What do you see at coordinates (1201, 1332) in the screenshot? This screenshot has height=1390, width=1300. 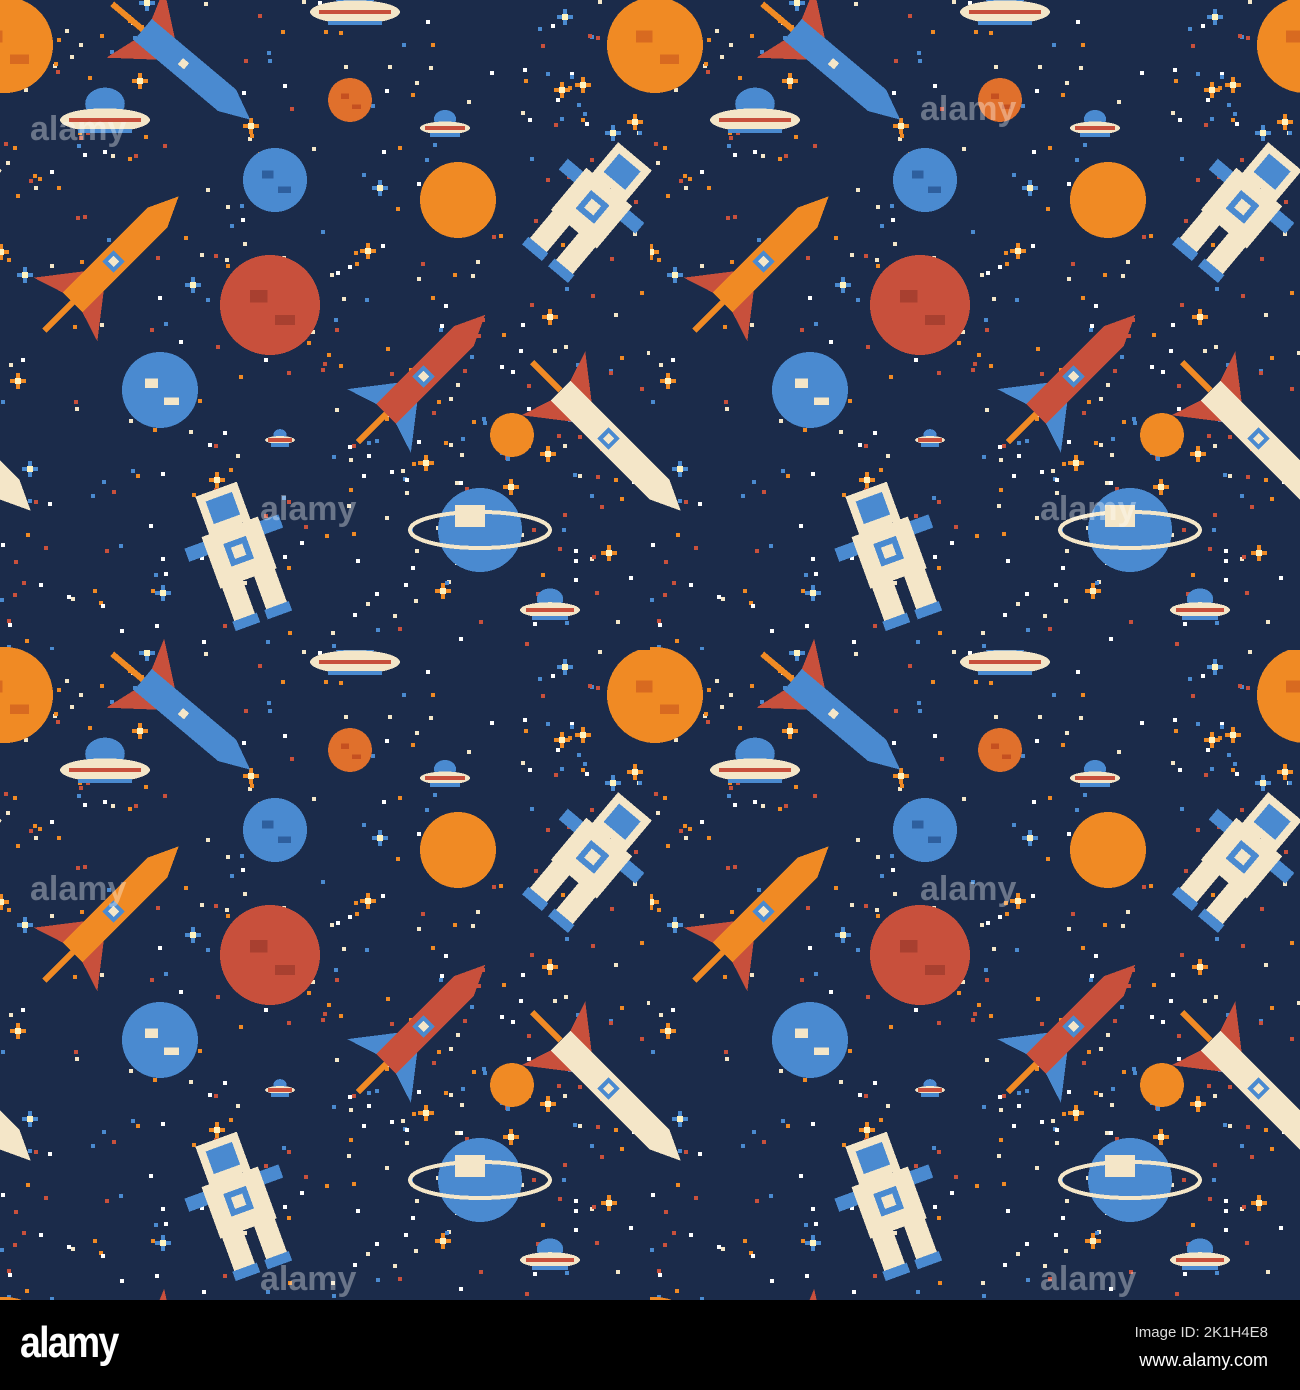 I see `image-id: Image ID: 2K1H4E8` at bounding box center [1201, 1332].